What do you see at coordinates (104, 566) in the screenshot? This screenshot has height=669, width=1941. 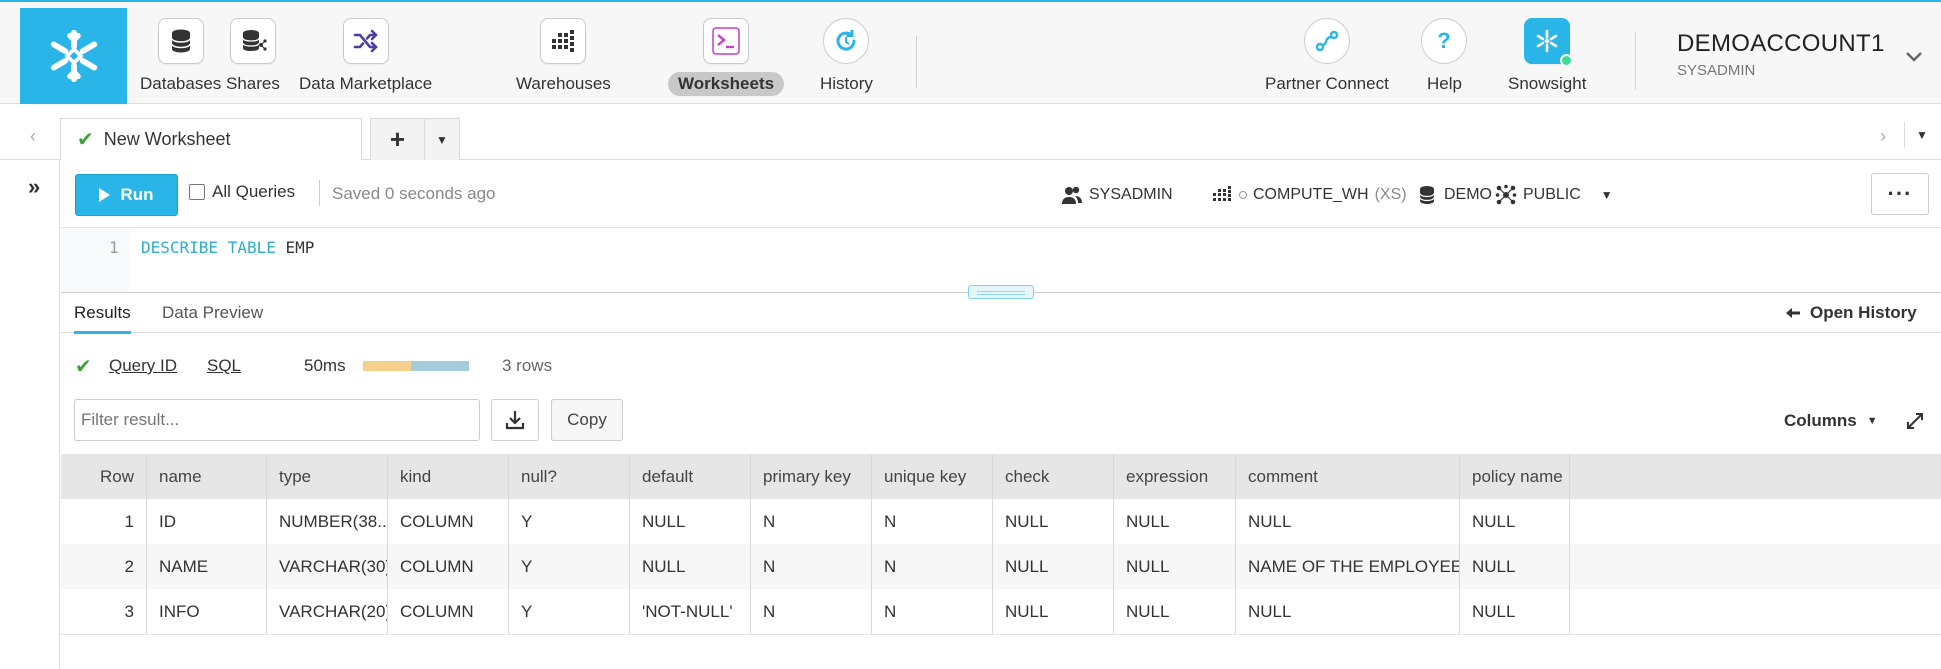 I see `row-number: 2` at bounding box center [104, 566].